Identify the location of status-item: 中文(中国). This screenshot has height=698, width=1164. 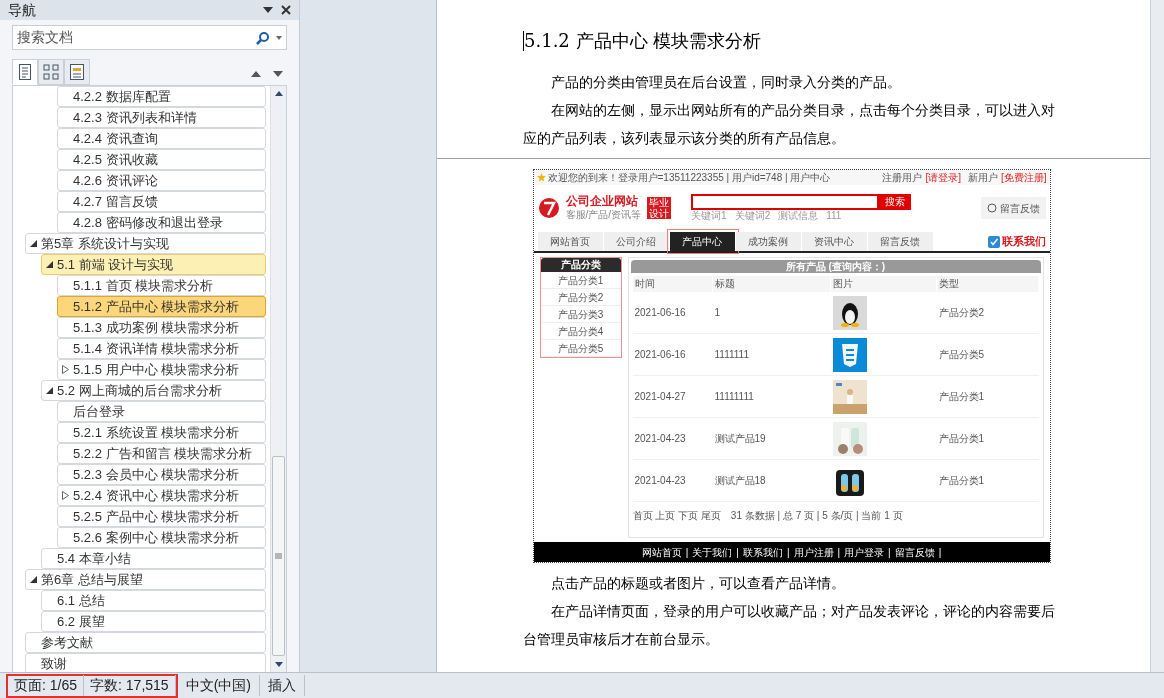
(218, 685).